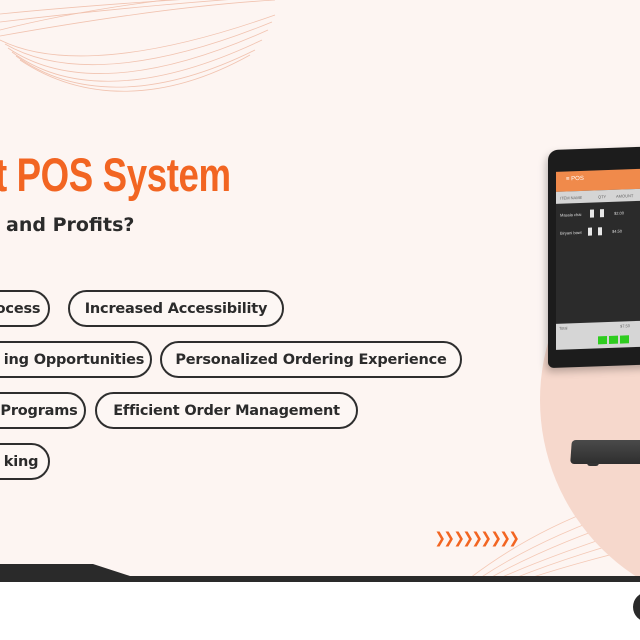 The height and width of the screenshot is (640, 640). What do you see at coordinates (575, 179) in the screenshot?
I see `pos-header-label: ≡ POS` at bounding box center [575, 179].